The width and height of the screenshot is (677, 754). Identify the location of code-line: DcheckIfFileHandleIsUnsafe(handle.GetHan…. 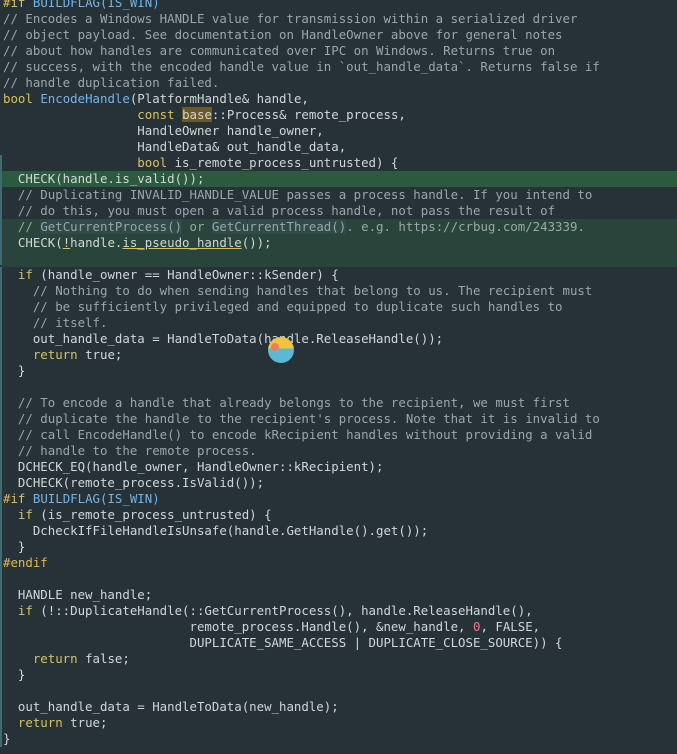
(215, 531).